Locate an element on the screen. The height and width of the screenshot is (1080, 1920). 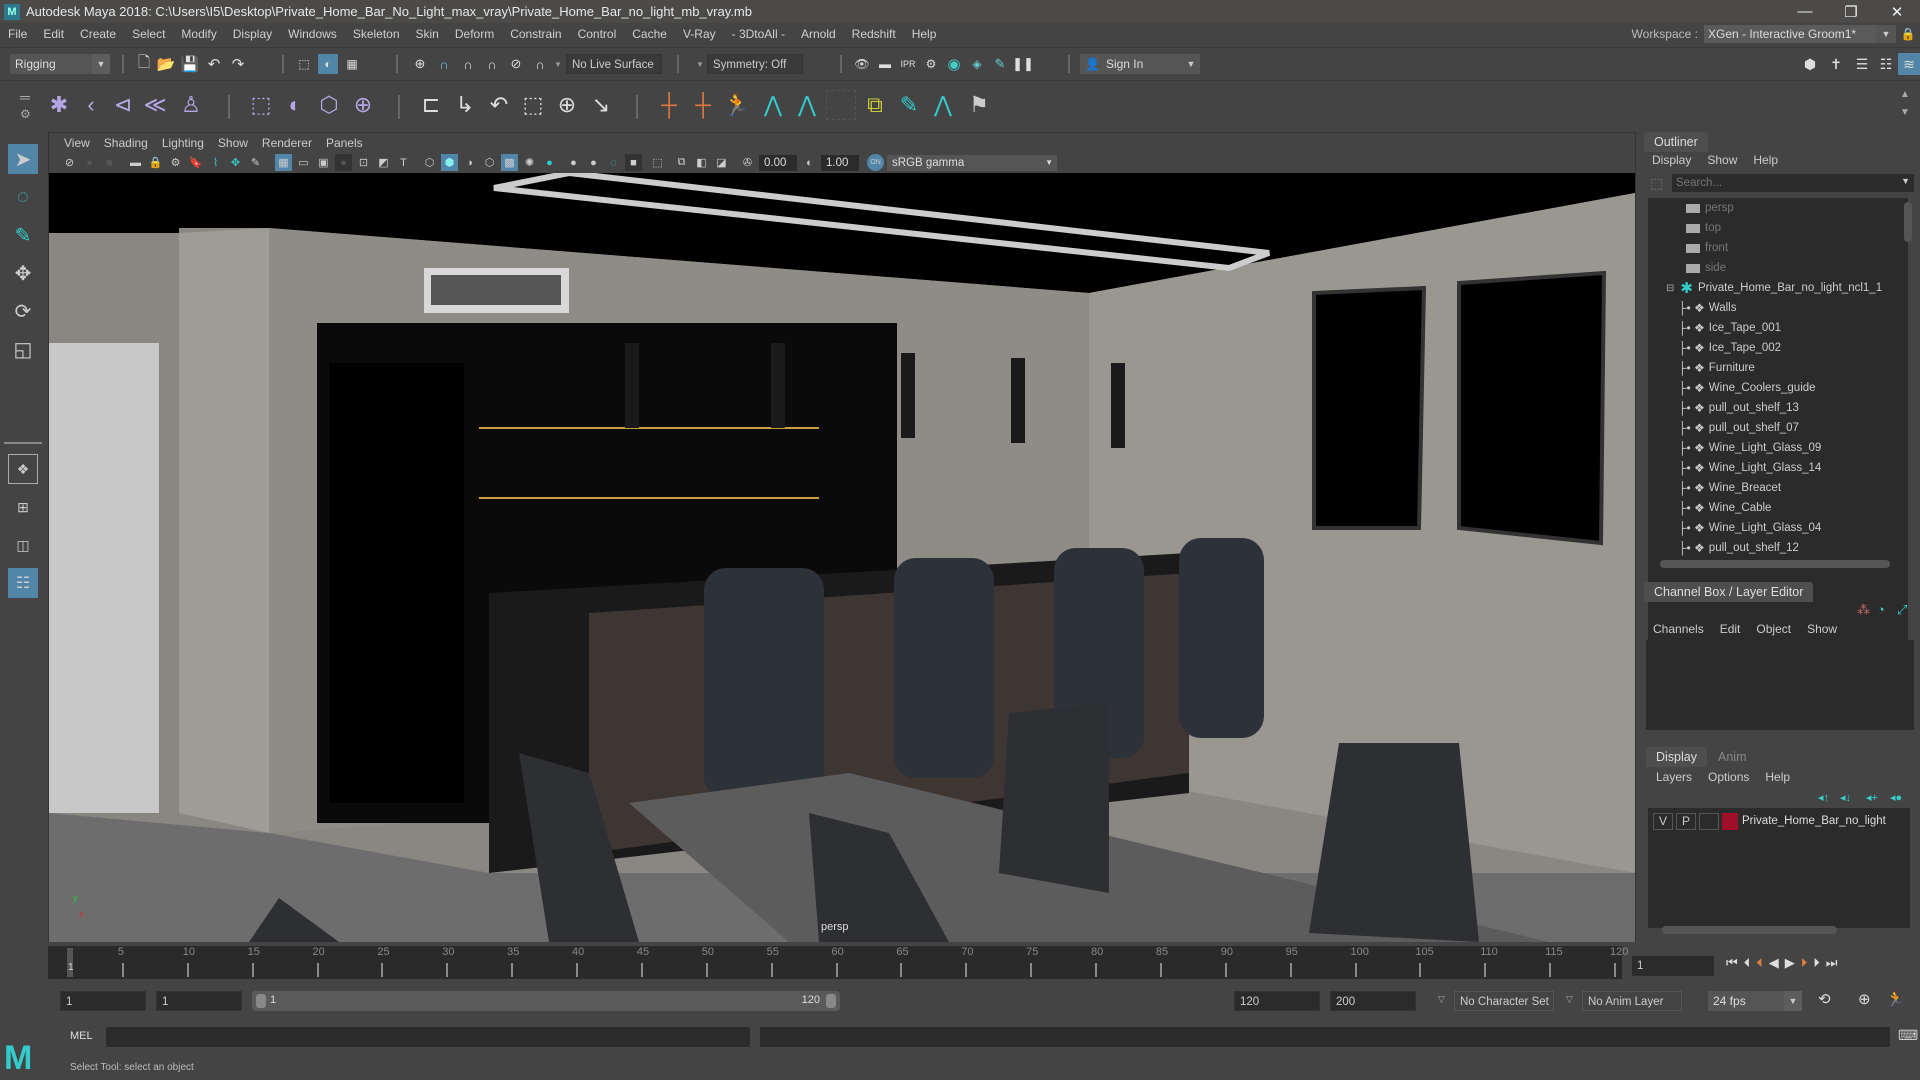
ik-handle-icon: ‹ is located at coordinates (91, 105).